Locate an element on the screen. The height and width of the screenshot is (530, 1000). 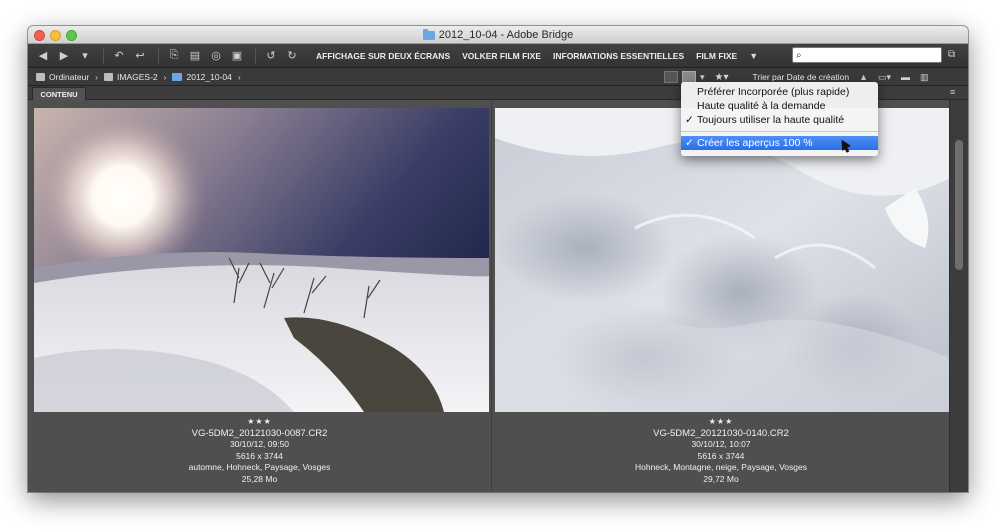
menu-divider is located at coordinates (779, 131).